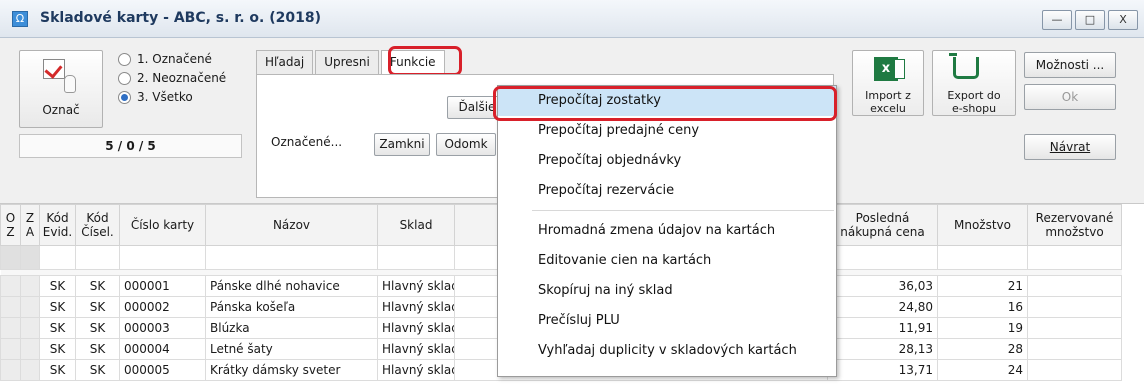  I want to click on export-label: Export do e-shopu, so click(974, 102).